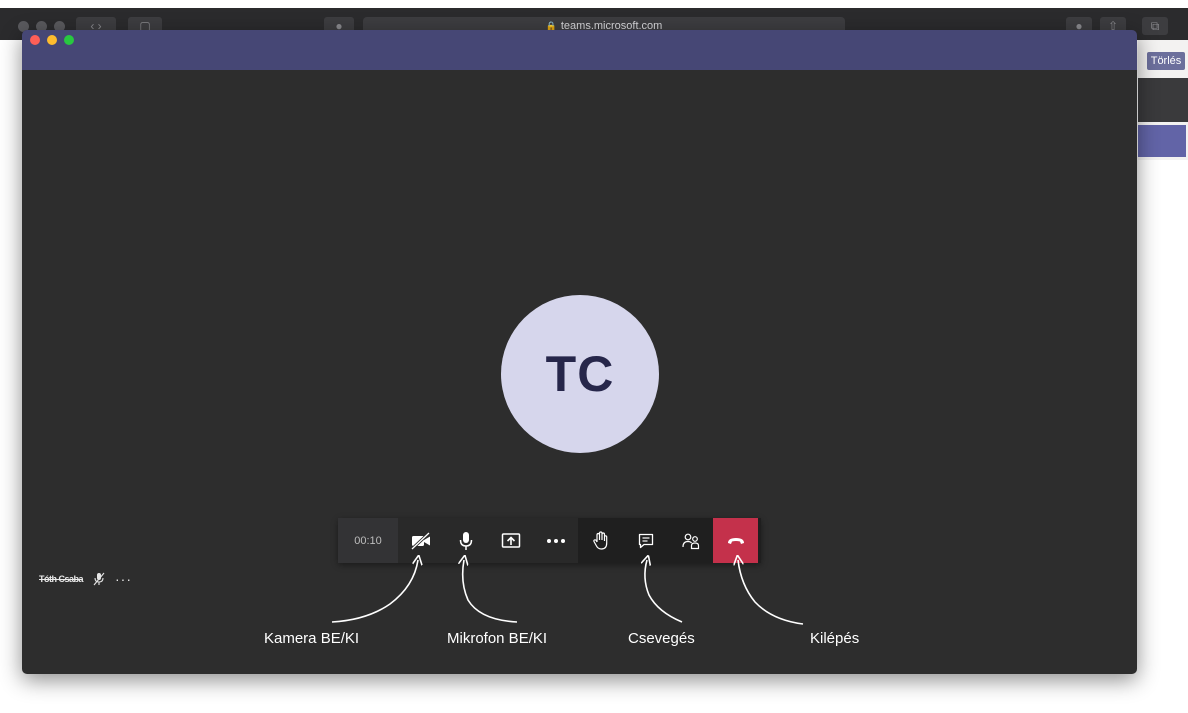 The height and width of the screenshot is (713, 1188). Describe the element at coordinates (664, 591) in the screenshot. I see `chat-arrow` at that location.